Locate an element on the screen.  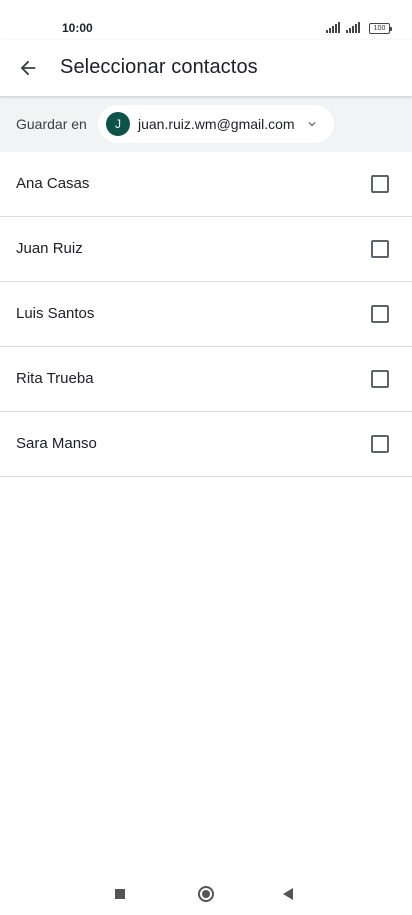
home-circle-icon is located at coordinates (206, 894).